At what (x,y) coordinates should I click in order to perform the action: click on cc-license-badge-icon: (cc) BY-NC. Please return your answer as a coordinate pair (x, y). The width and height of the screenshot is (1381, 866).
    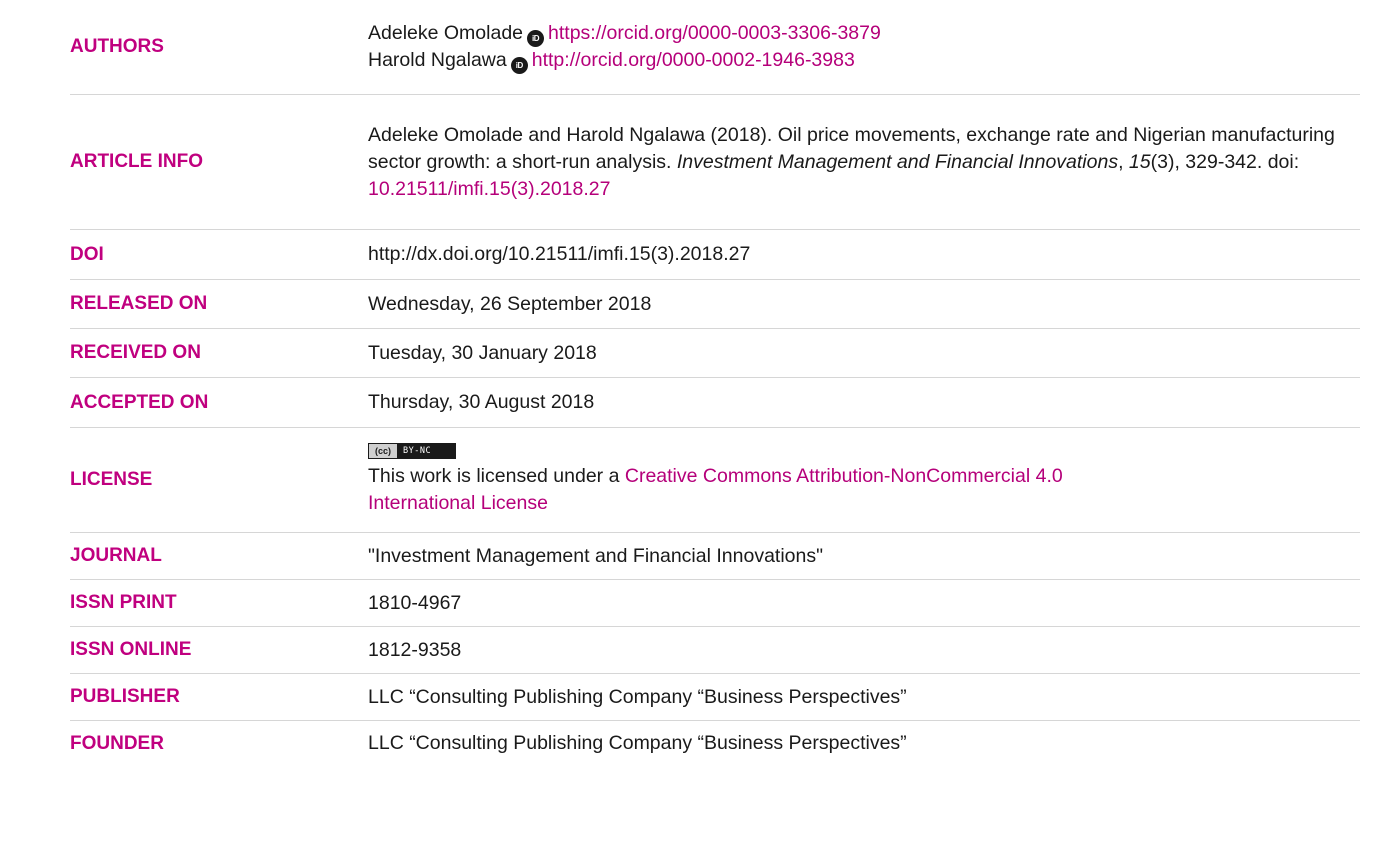
    Looking at the image, I should click on (412, 451).